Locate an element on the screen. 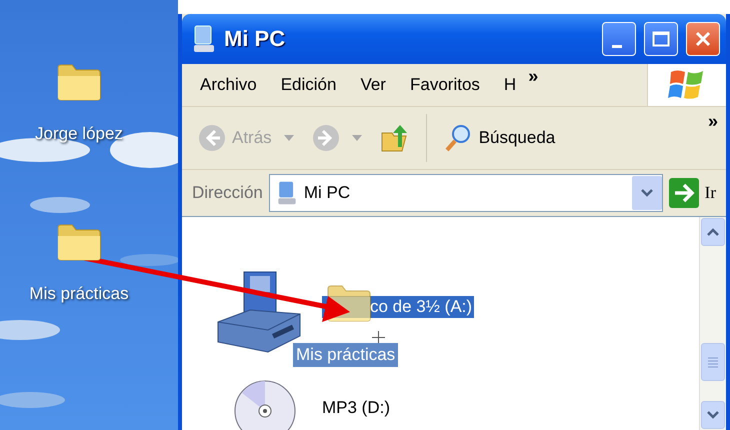  menu-item: Favoritos is located at coordinates (445, 85).